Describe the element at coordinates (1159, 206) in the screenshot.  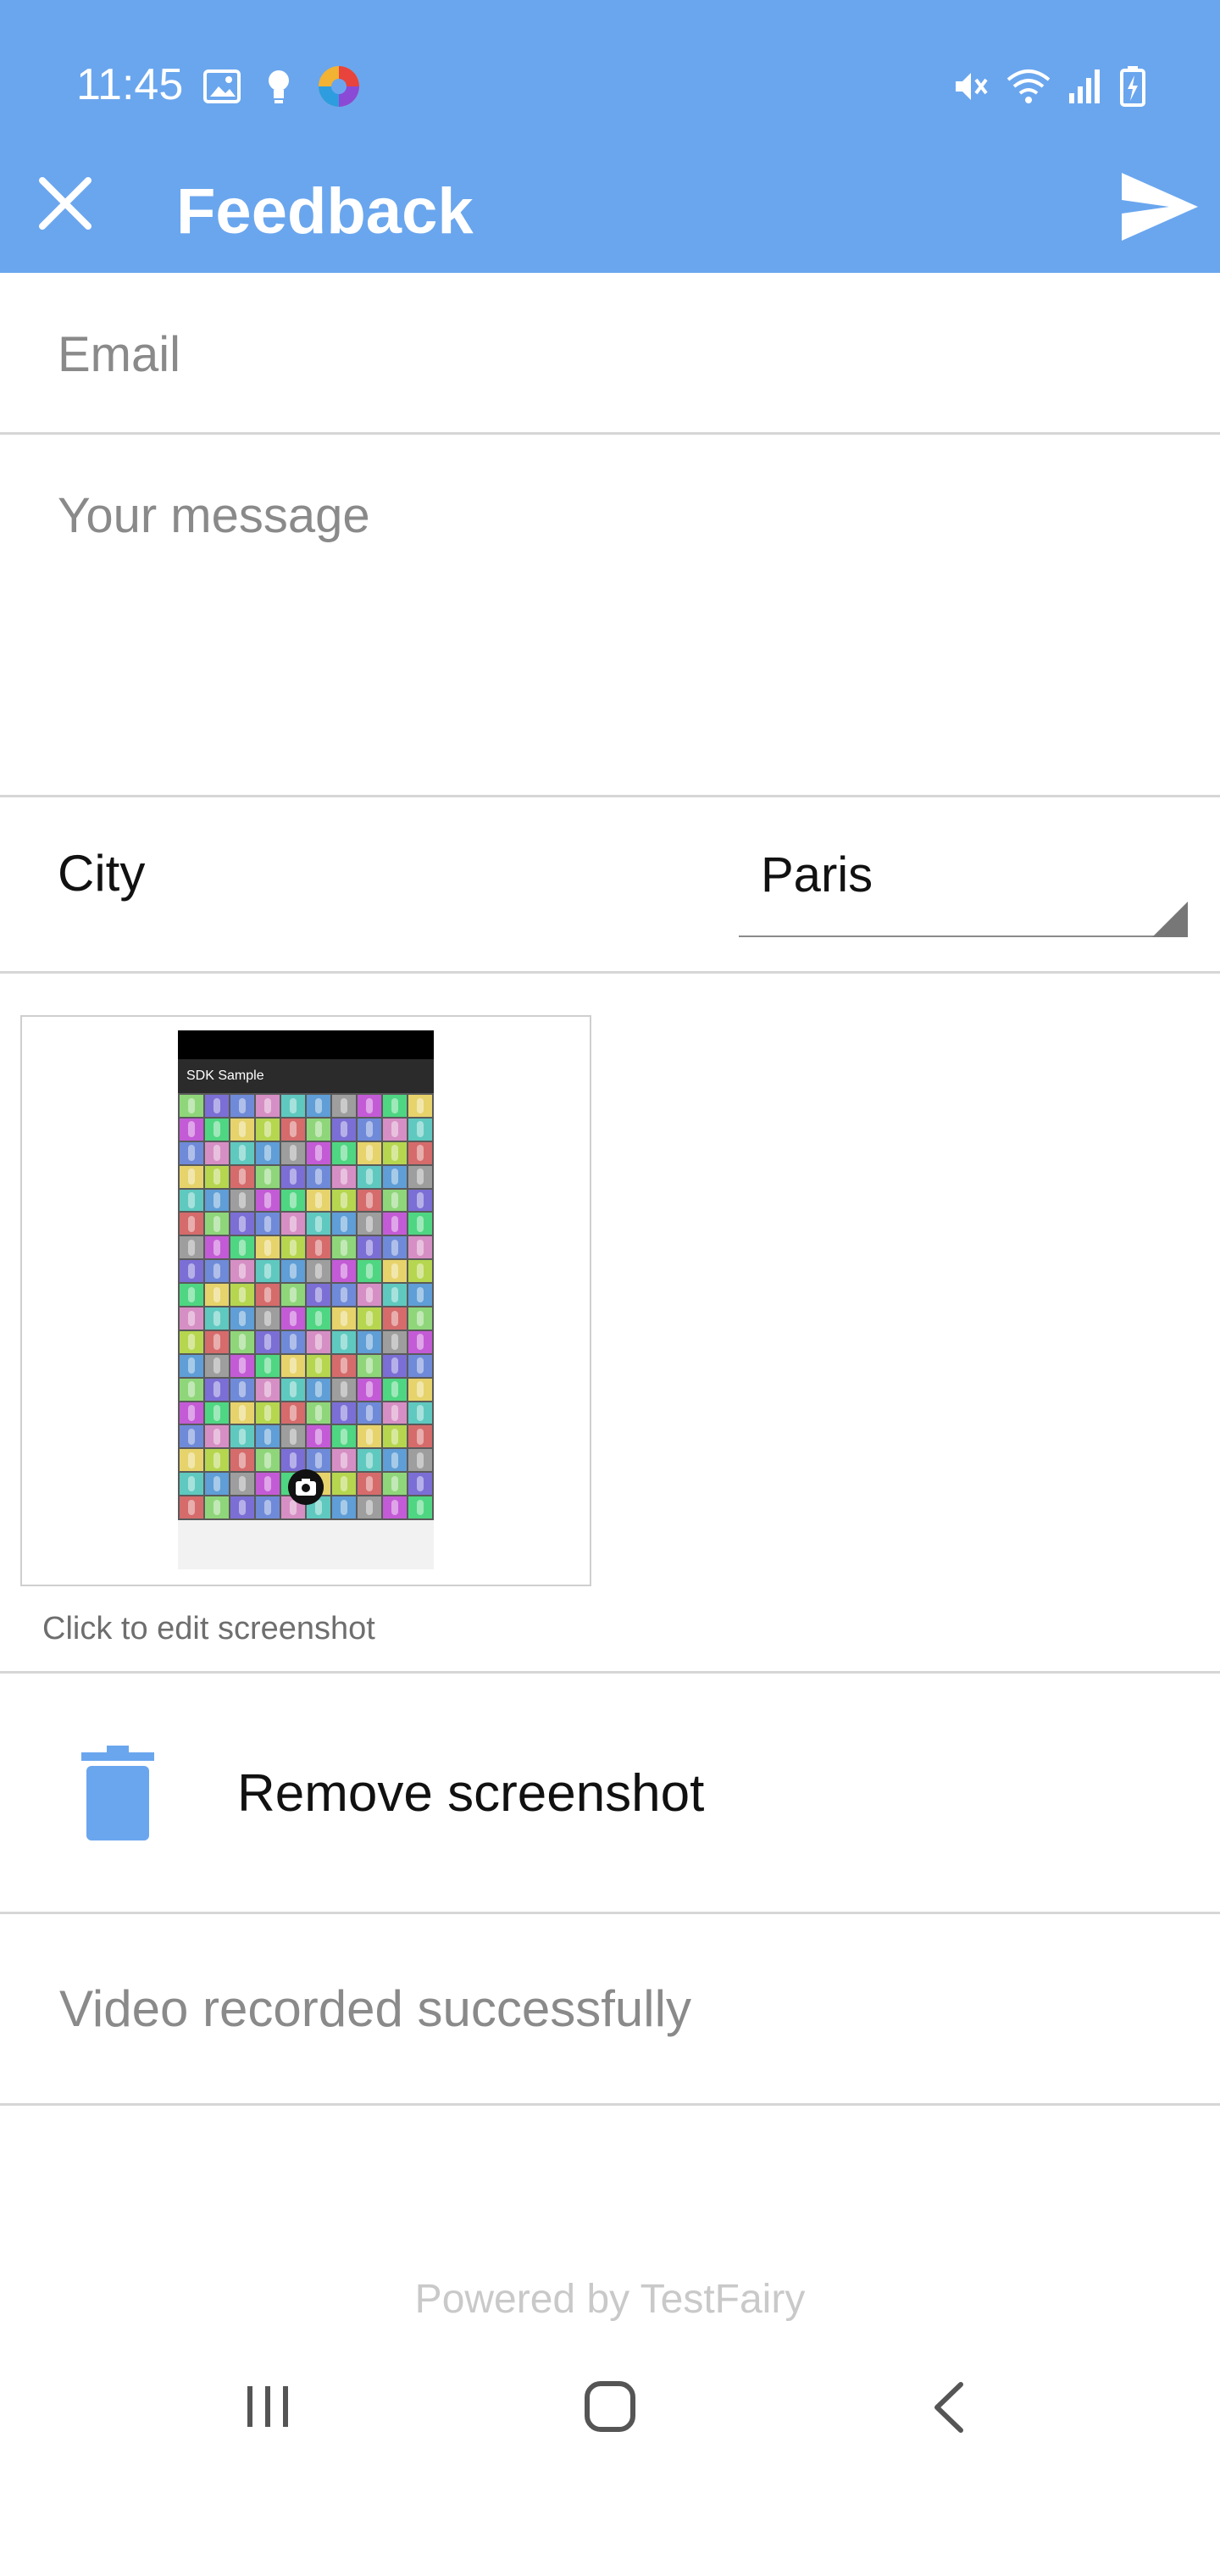
I see `send-icon` at that location.